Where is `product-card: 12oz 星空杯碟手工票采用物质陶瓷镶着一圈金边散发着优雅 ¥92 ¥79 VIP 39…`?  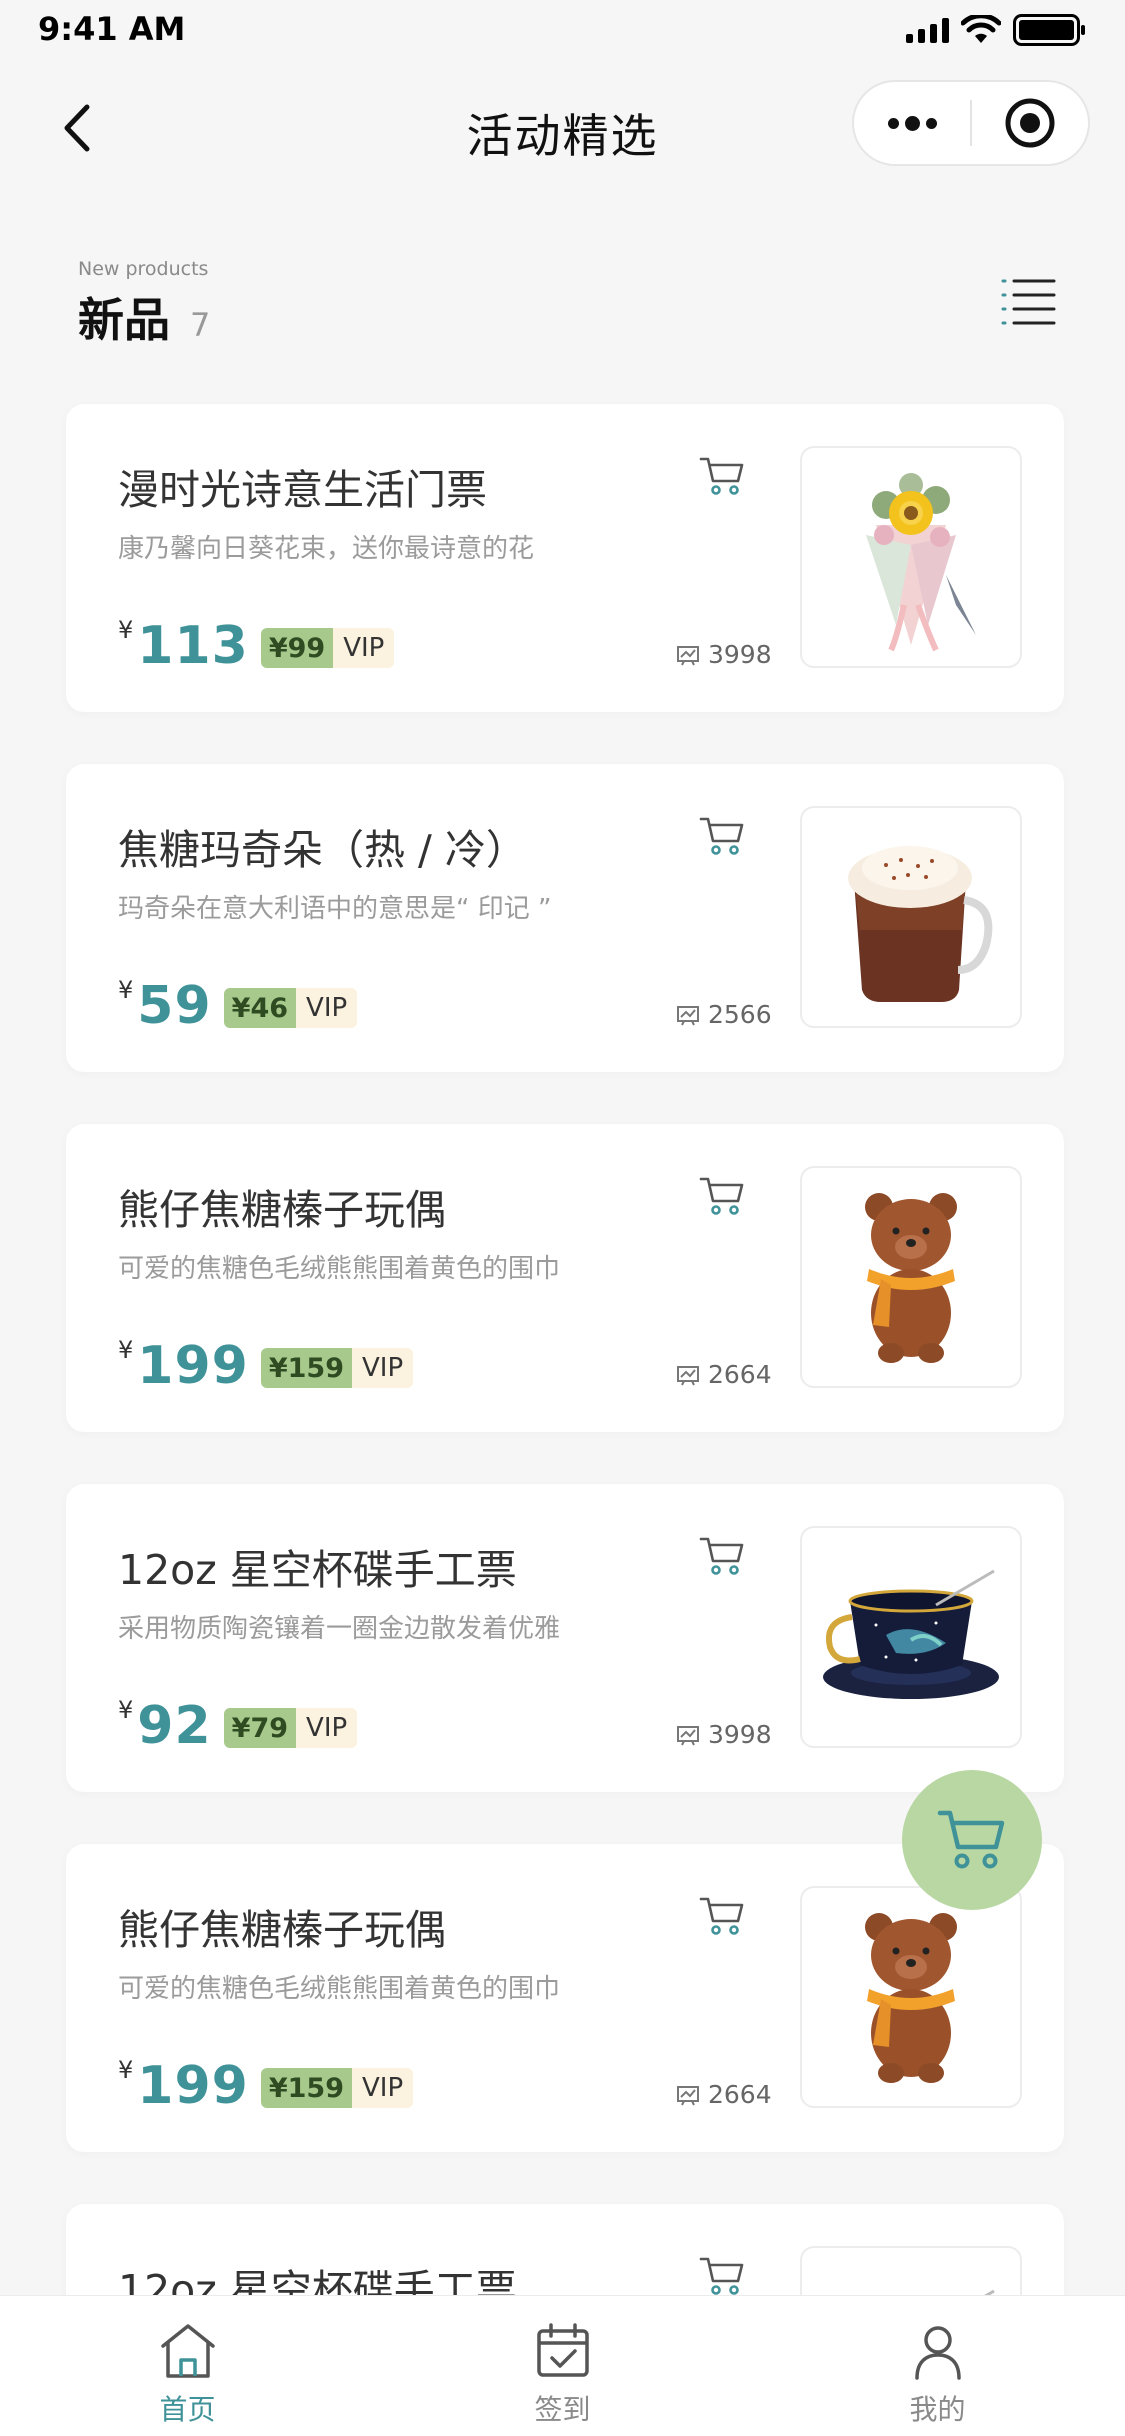
product-card: 12oz 星空杯碟手工票采用物质陶瓷镶着一圈金边散发着优雅 ¥92 ¥79 VIP 39… is located at coordinates (565, 1638).